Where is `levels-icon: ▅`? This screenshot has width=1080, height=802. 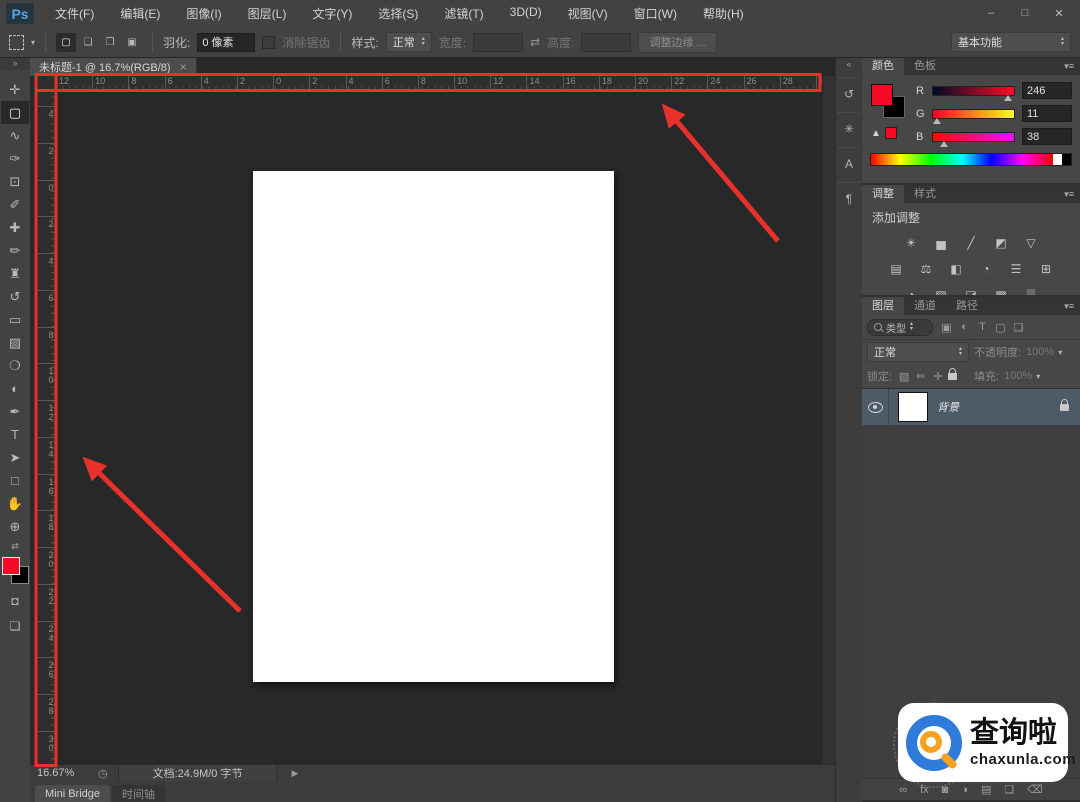 levels-icon: ▅ is located at coordinates (941, 243).